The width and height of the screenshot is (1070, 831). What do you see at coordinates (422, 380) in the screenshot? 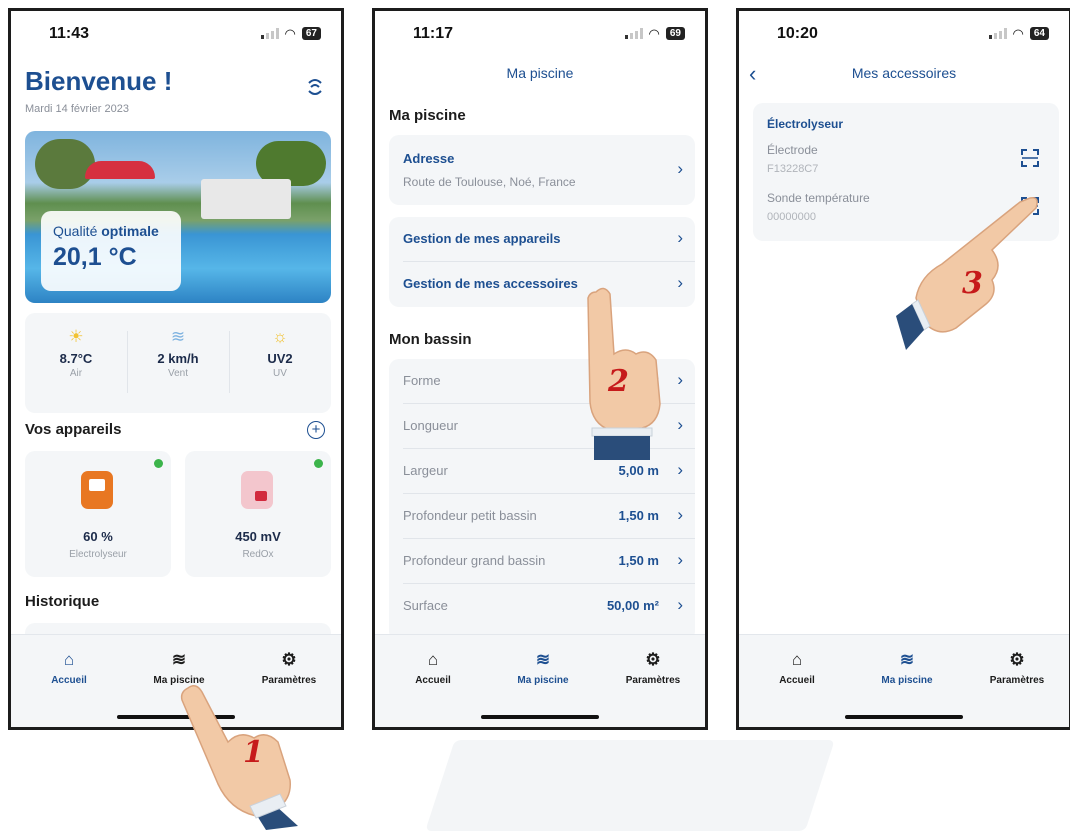
I see `row-label: Forme` at bounding box center [422, 380].